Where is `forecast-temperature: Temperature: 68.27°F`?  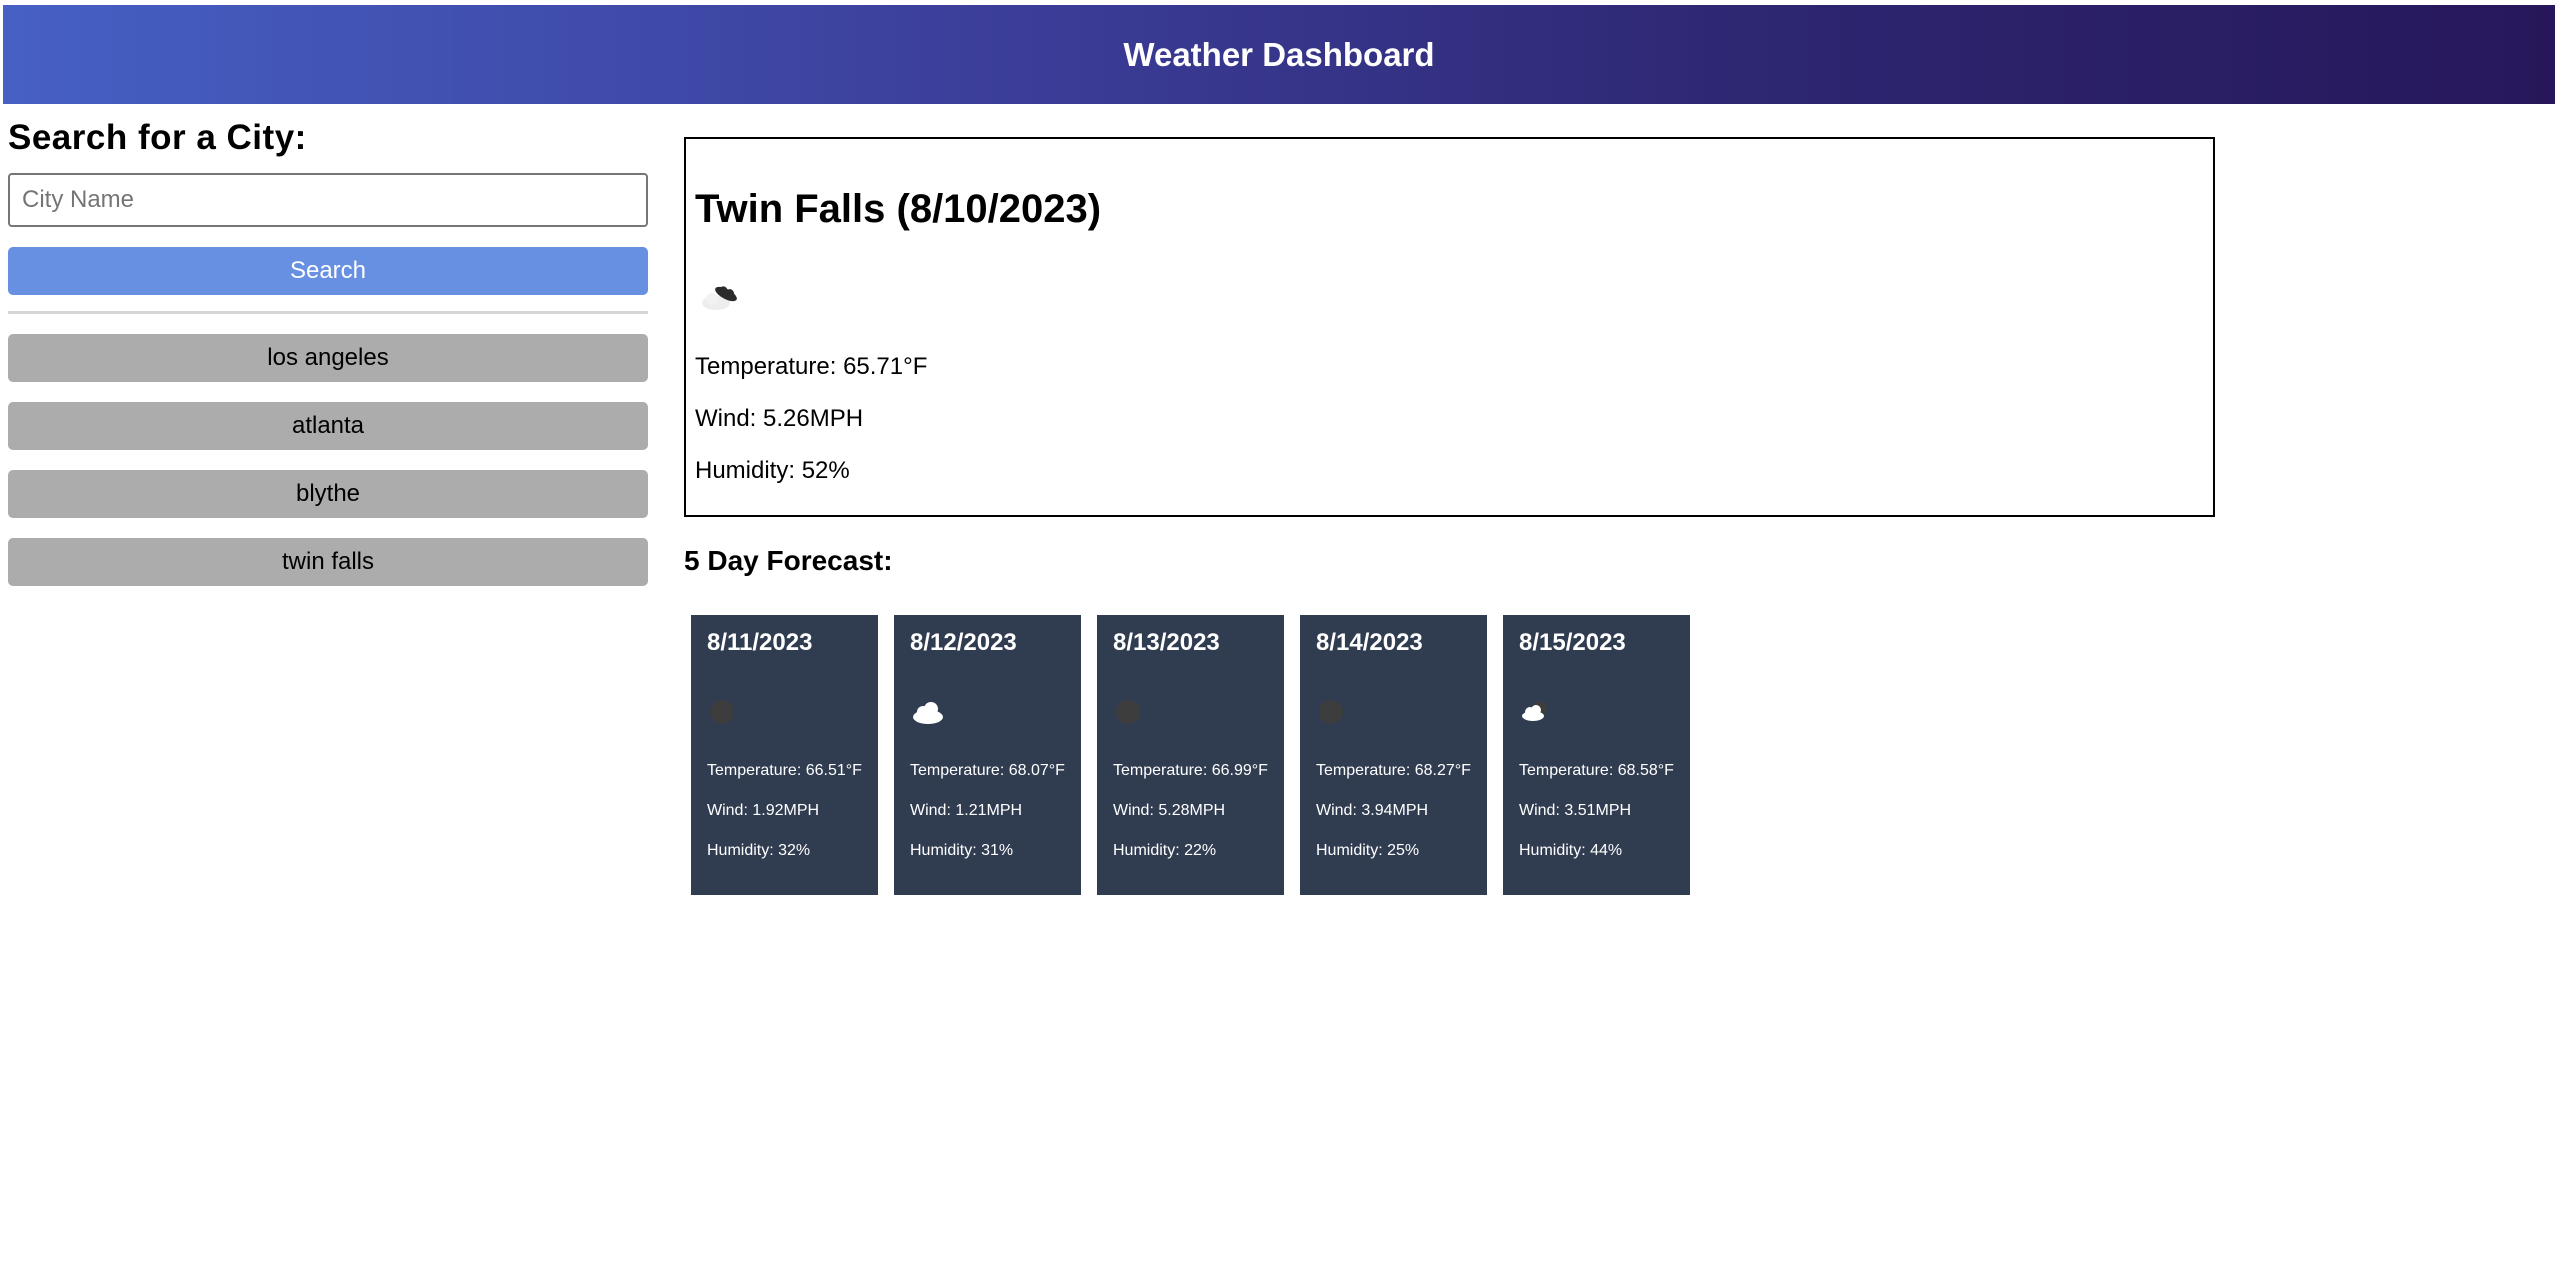
forecast-temperature: Temperature: 68.27°F is located at coordinates (1393, 770).